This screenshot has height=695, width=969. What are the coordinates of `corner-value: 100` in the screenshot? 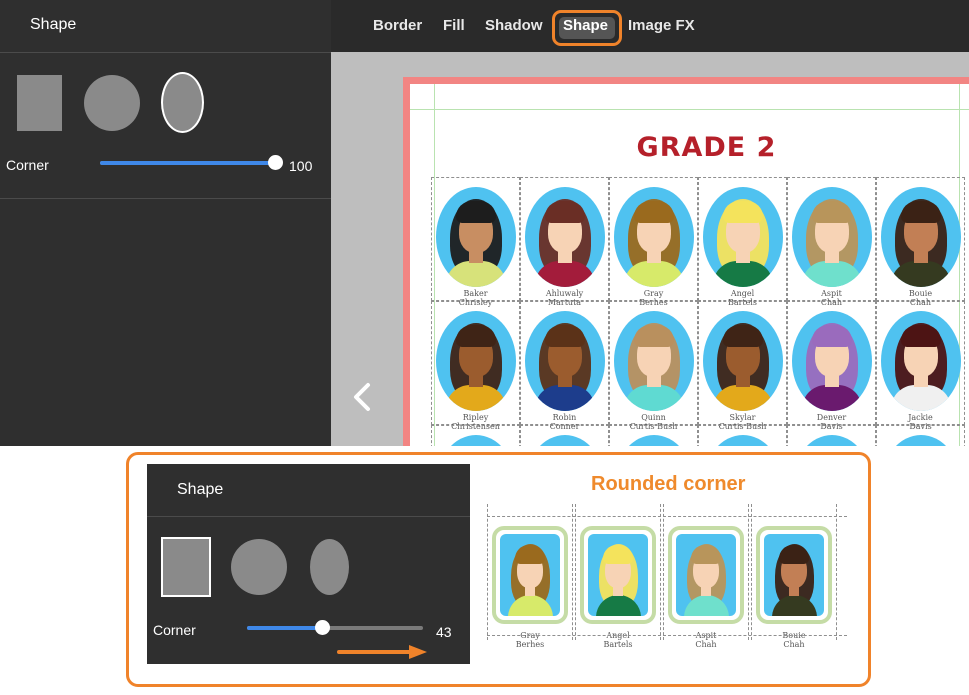 It's located at (301, 166).